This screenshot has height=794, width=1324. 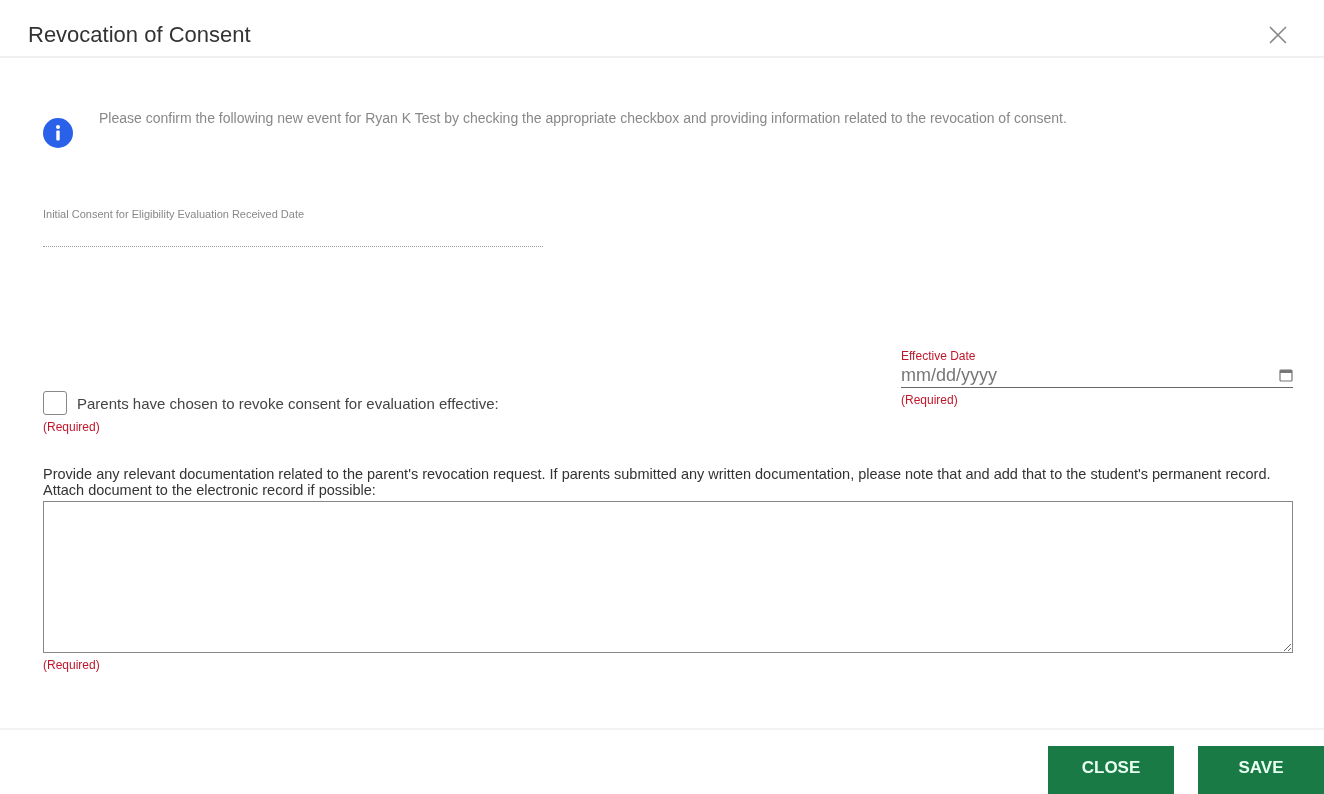 What do you see at coordinates (58, 133) in the screenshot?
I see `info-icon` at bounding box center [58, 133].